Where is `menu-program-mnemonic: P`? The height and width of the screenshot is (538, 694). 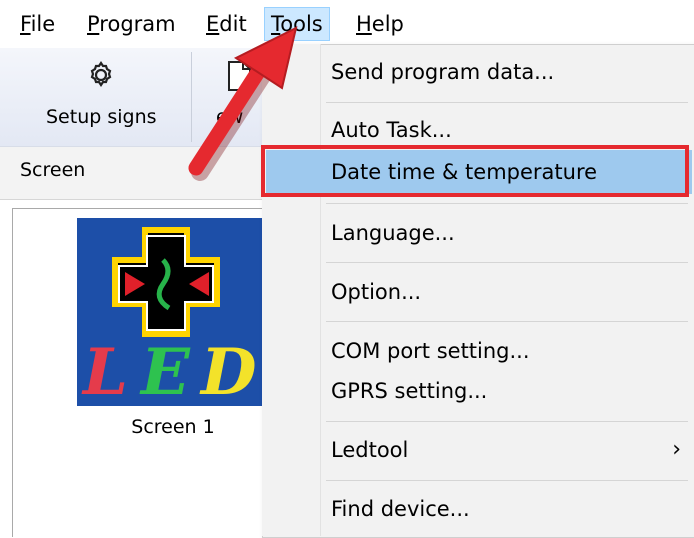 menu-program-mnemonic: P is located at coordinates (93, 24).